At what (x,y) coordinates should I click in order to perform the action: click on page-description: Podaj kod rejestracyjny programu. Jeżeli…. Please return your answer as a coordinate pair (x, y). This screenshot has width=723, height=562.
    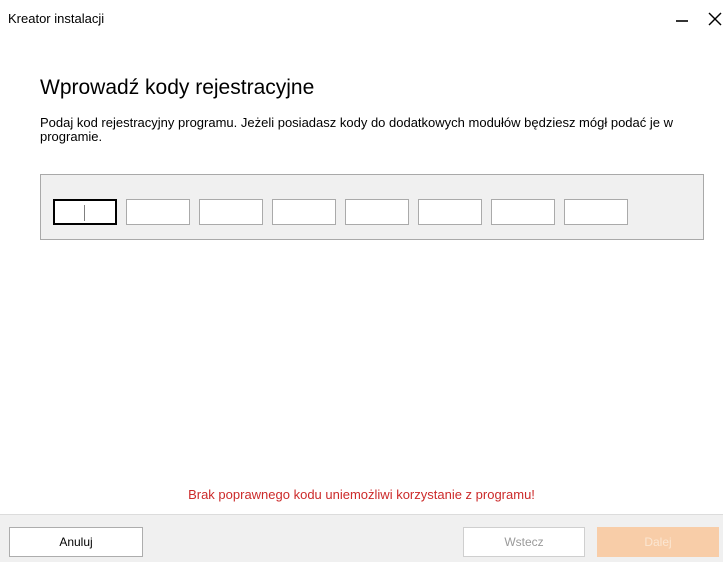
    Looking at the image, I should click on (357, 129).